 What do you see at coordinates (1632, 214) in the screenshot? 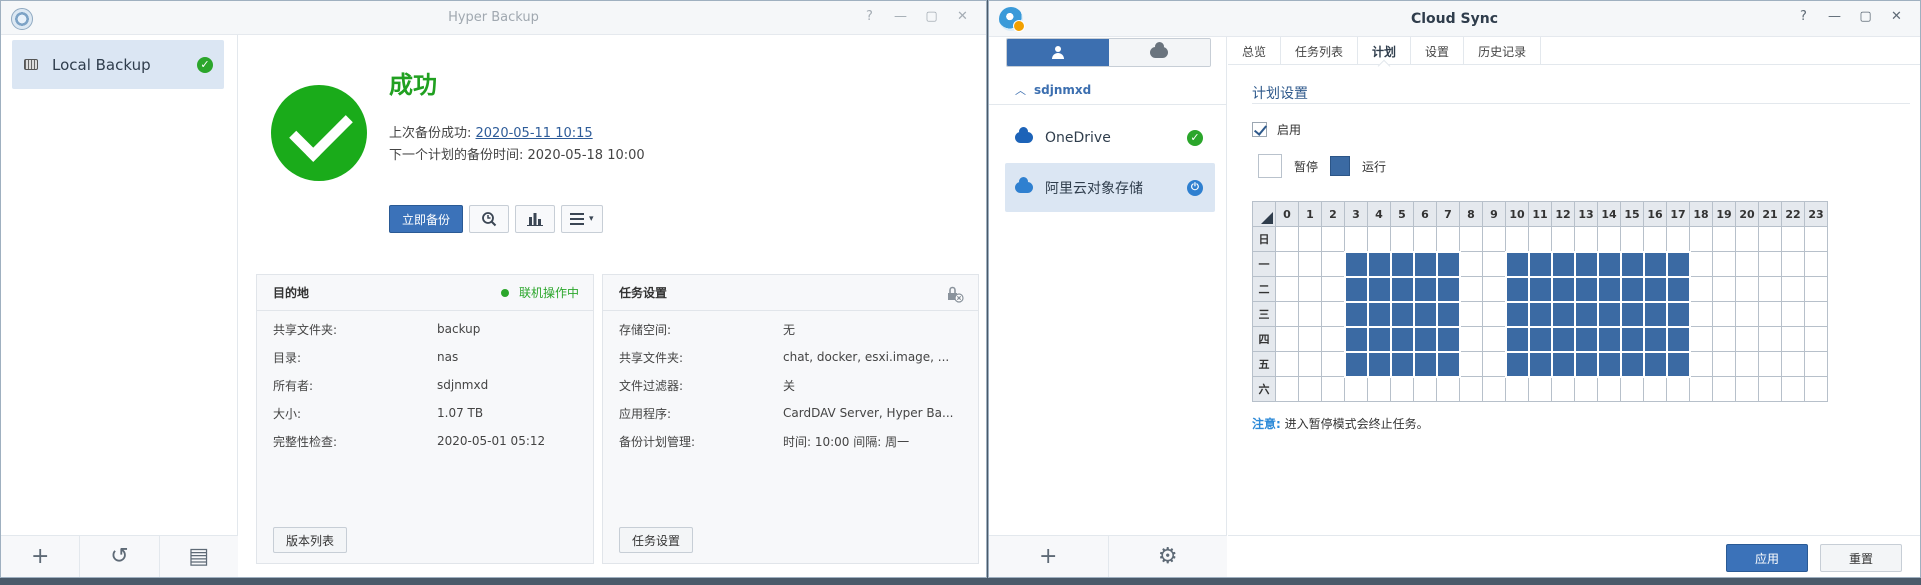
I see `hour-header: 15` at bounding box center [1632, 214].